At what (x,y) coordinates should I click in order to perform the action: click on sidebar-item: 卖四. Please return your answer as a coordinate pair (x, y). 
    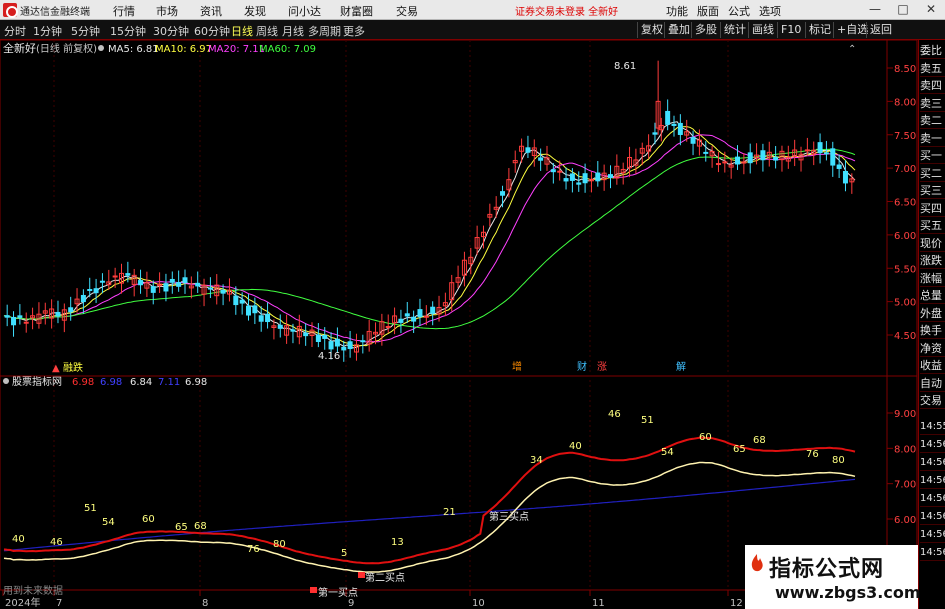
    Looking at the image, I should click on (932, 85).